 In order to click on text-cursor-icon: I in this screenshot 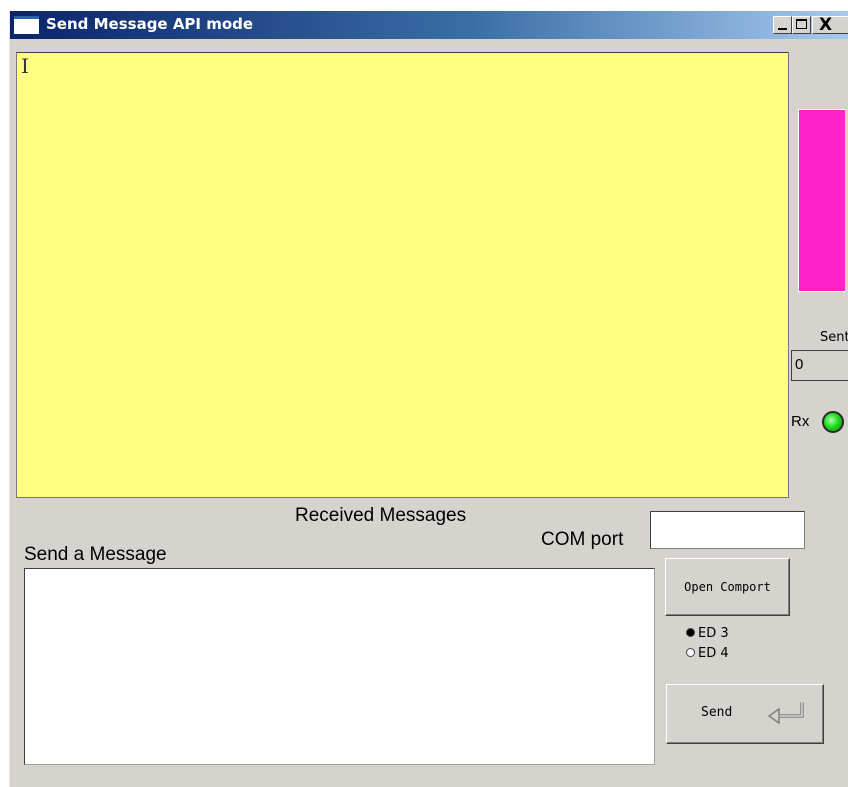, I will do `click(25, 66)`.